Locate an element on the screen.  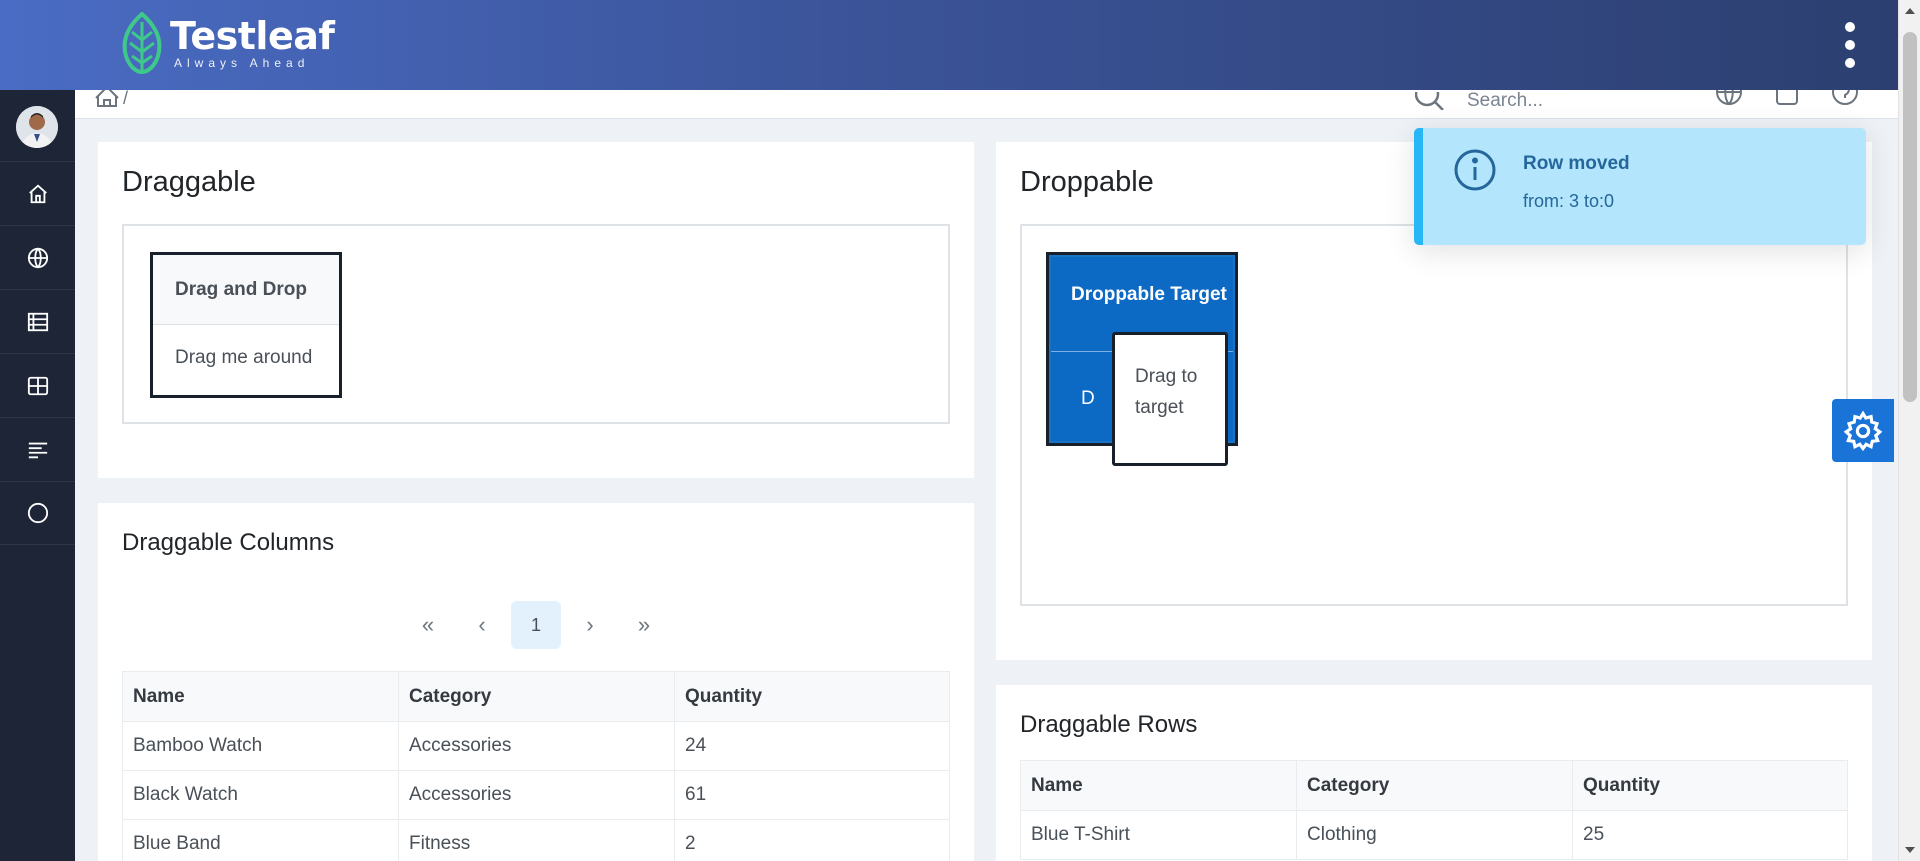
circle-icon is located at coordinates (37, 513).